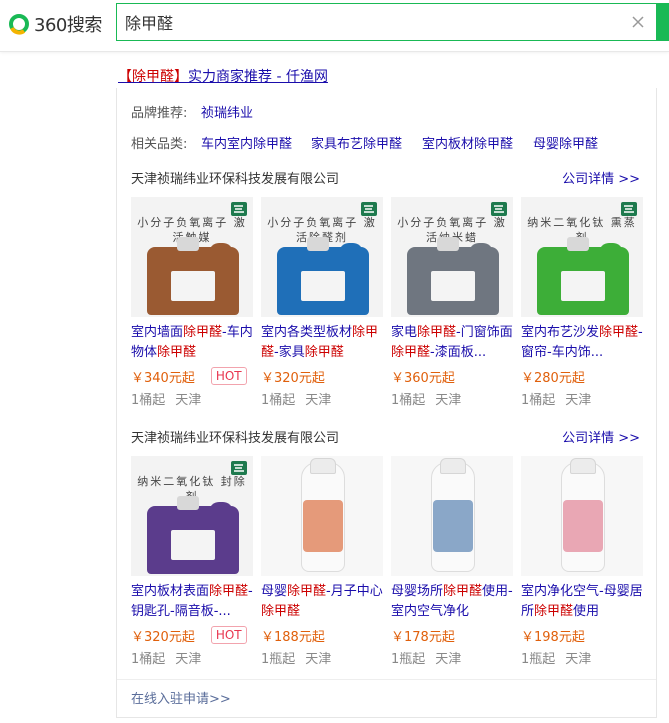  I want to click on ad-title-link: 【除甲醛】实力商家推荐 - 仟渔网, so click(223, 76).